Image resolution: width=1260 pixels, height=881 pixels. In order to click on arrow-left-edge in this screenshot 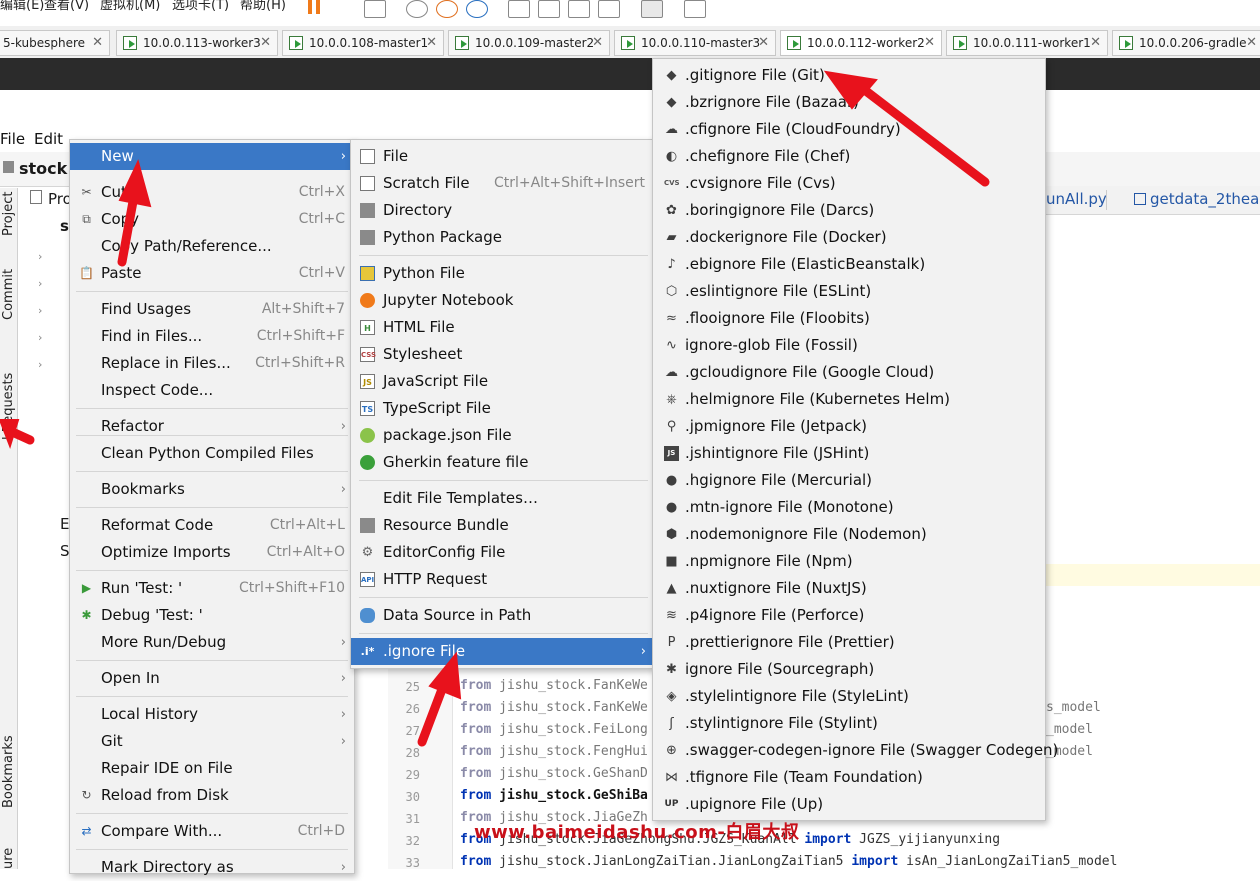, I will do `click(17, 434)`.